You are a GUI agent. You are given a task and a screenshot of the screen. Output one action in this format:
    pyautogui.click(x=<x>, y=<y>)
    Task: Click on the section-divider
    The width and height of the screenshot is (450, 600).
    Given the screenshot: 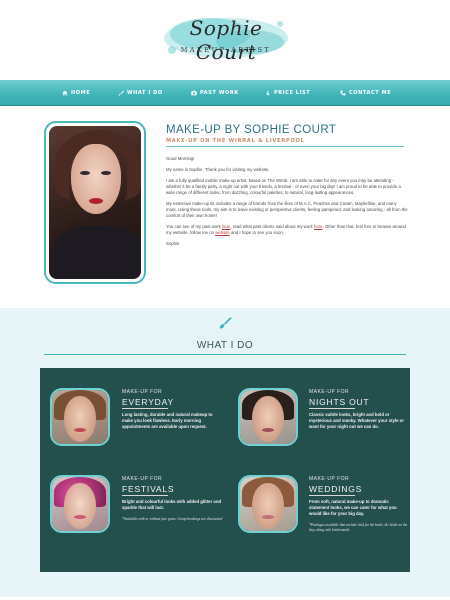 What is the action you would take?
    pyautogui.click(x=225, y=354)
    